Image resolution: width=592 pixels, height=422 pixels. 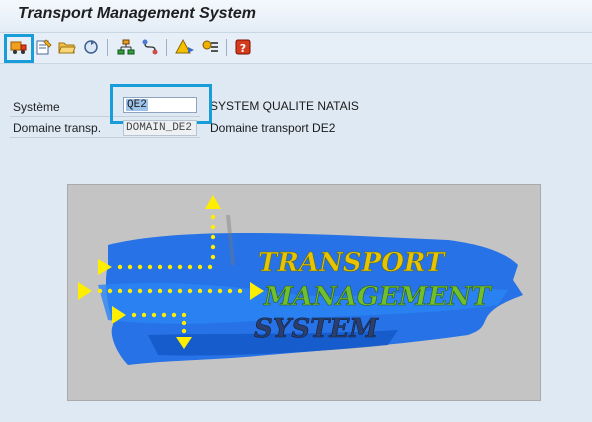 I want to click on window-title: Transport Management System, so click(x=137, y=13).